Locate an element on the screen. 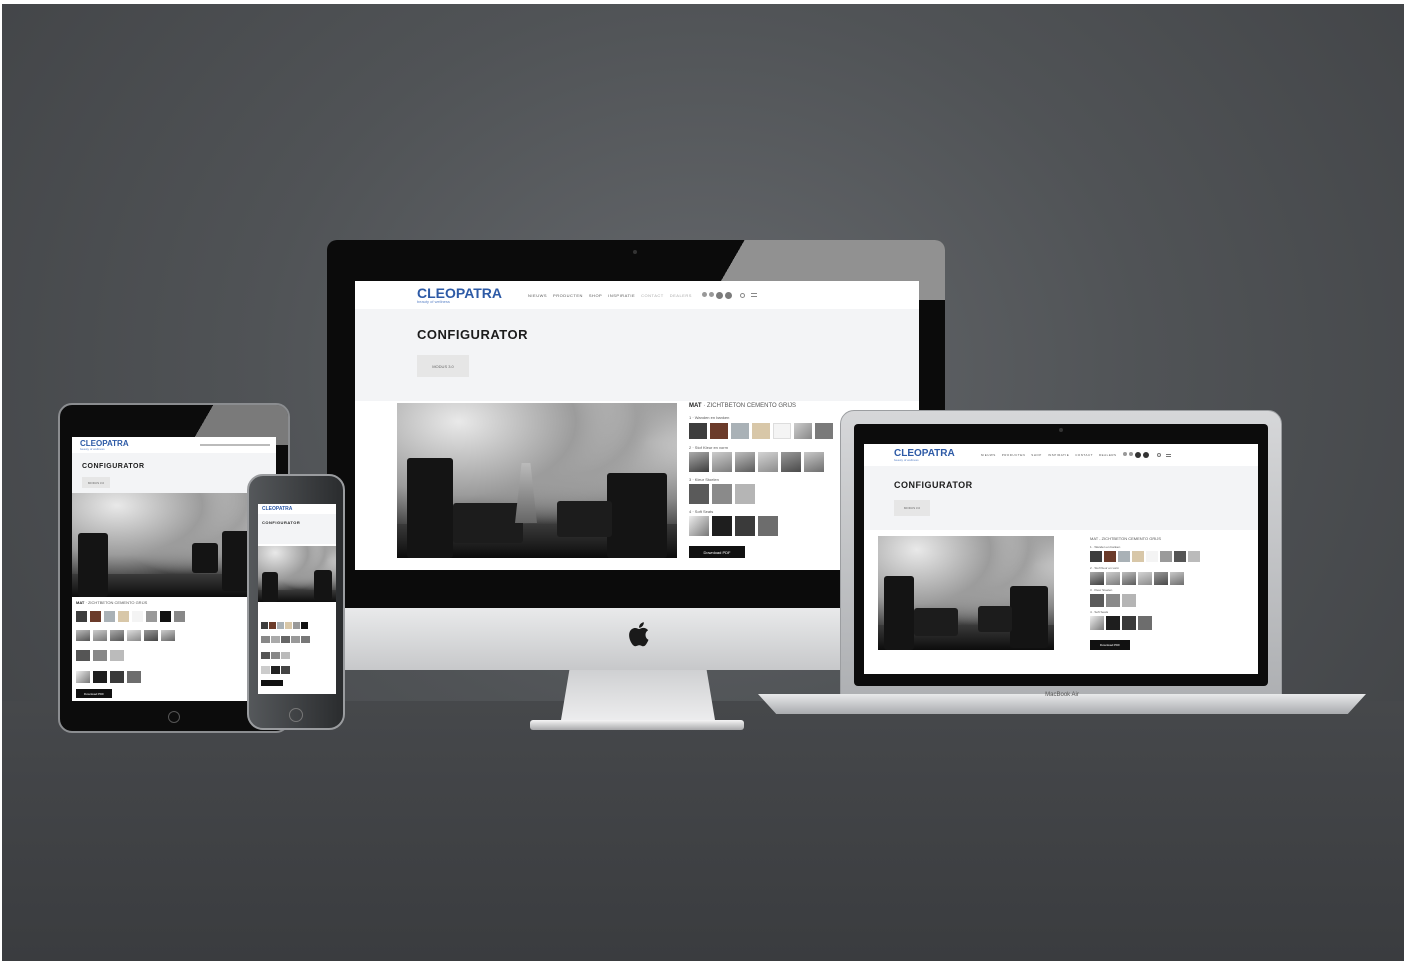  nav-item-contact: CONTACT is located at coordinates (1084, 455).